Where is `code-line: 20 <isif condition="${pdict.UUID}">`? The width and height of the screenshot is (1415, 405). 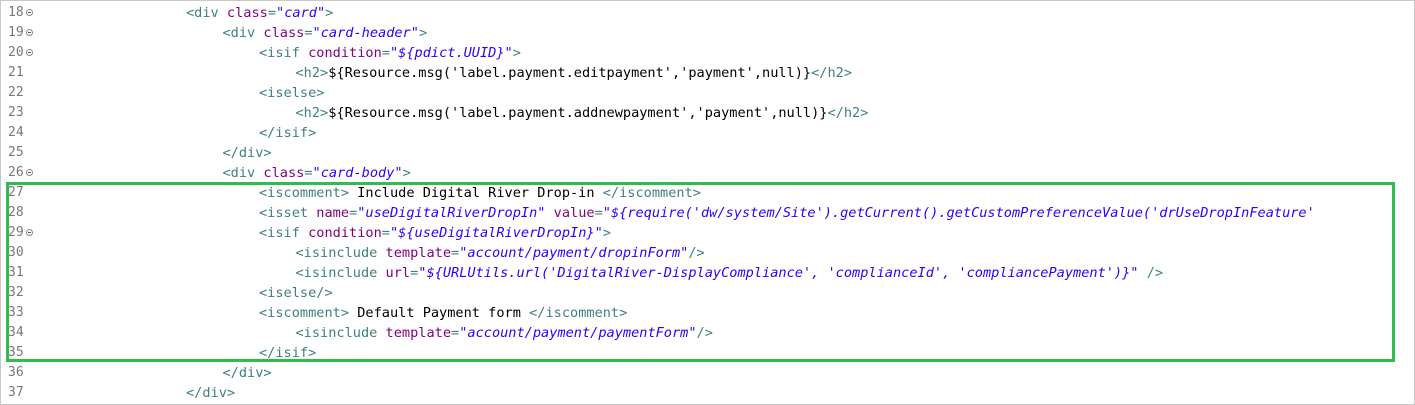
code-line: 20 <isif condition="${pdict.UUID}"> is located at coordinates (707, 53).